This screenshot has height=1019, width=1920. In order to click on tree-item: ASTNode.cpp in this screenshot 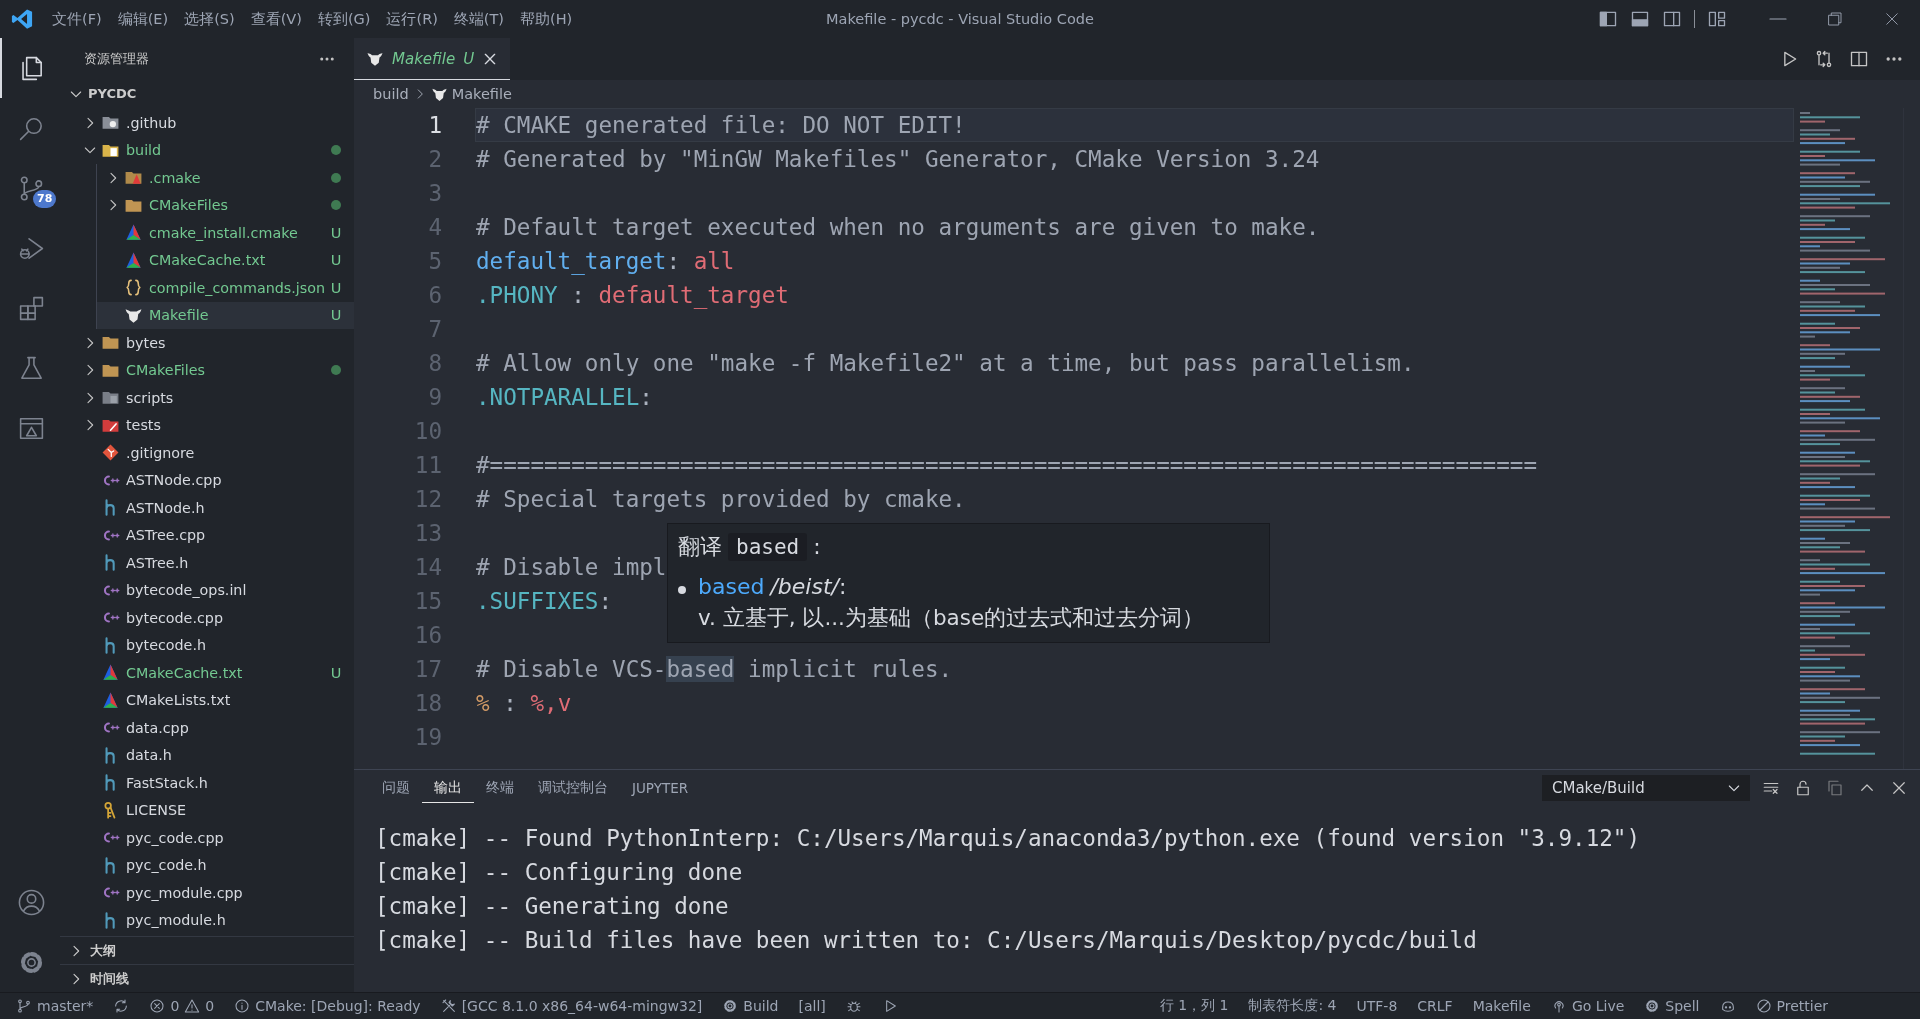, I will do `click(207, 480)`.